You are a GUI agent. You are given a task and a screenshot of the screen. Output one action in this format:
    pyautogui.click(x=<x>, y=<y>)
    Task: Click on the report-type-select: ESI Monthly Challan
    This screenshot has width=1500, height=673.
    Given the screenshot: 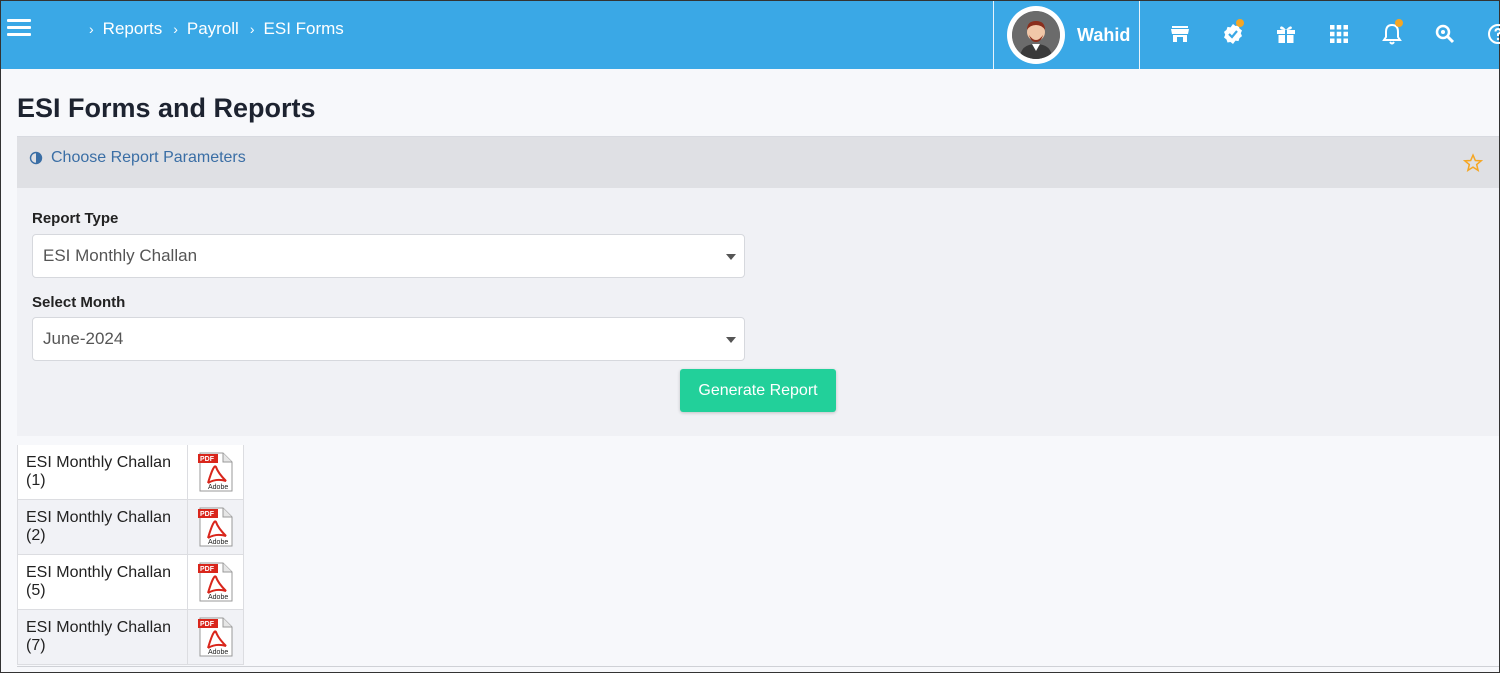 What is the action you would take?
    pyautogui.click(x=388, y=256)
    